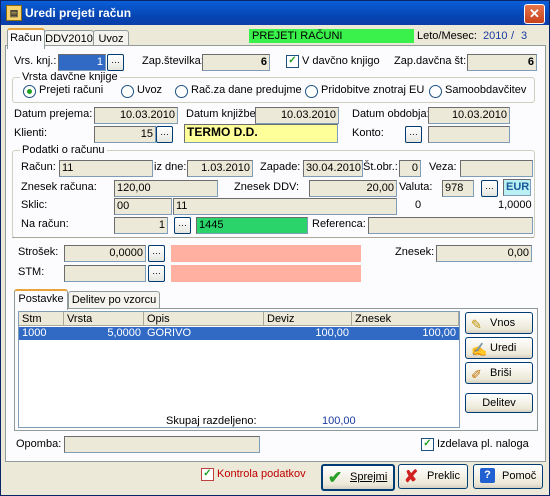 Image resolution: width=550 pixels, height=496 pixels. Describe the element at coordinates (332, 333) in the screenshot. I see `cell-deviz: 100,00` at that location.